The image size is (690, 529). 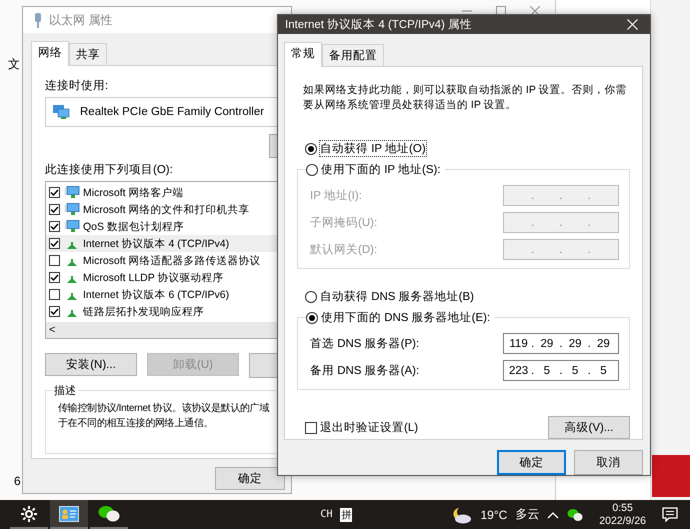 What do you see at coordinates (670, 514) in the screenshot?
I see `notification-icon` at bounding box center [670, 514].